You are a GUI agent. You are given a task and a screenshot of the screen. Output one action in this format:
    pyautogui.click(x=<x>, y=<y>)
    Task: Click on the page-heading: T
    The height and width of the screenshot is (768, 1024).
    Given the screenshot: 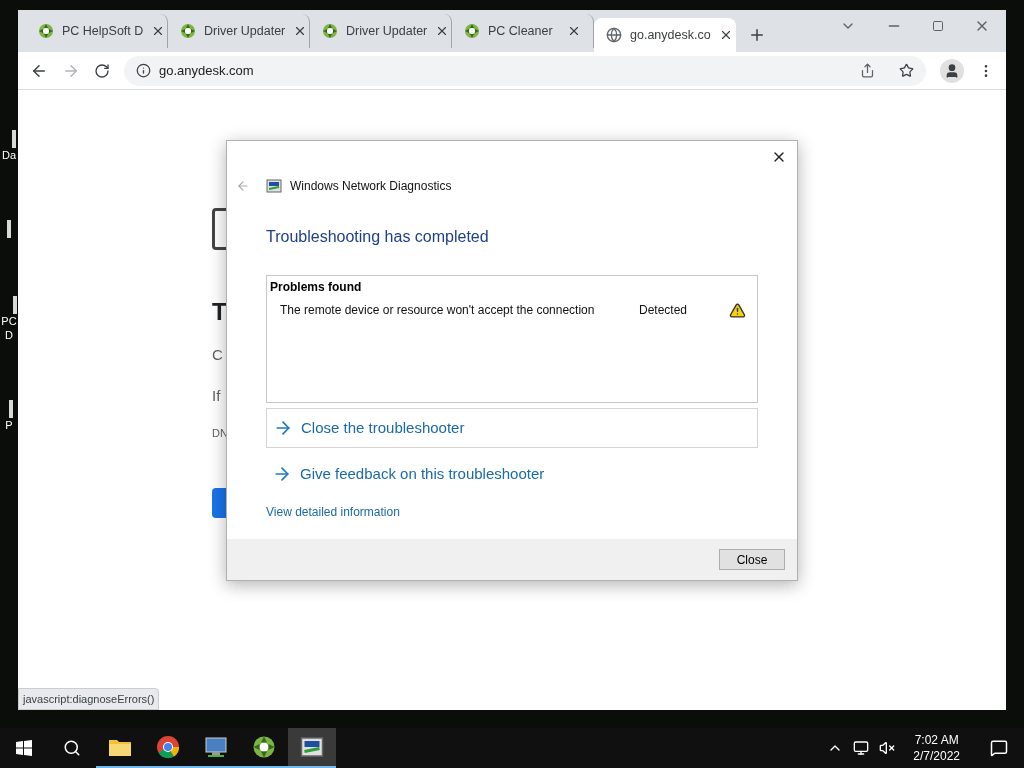 What is the action you would take?
    pyautogui.click(x=220, y=312)
    